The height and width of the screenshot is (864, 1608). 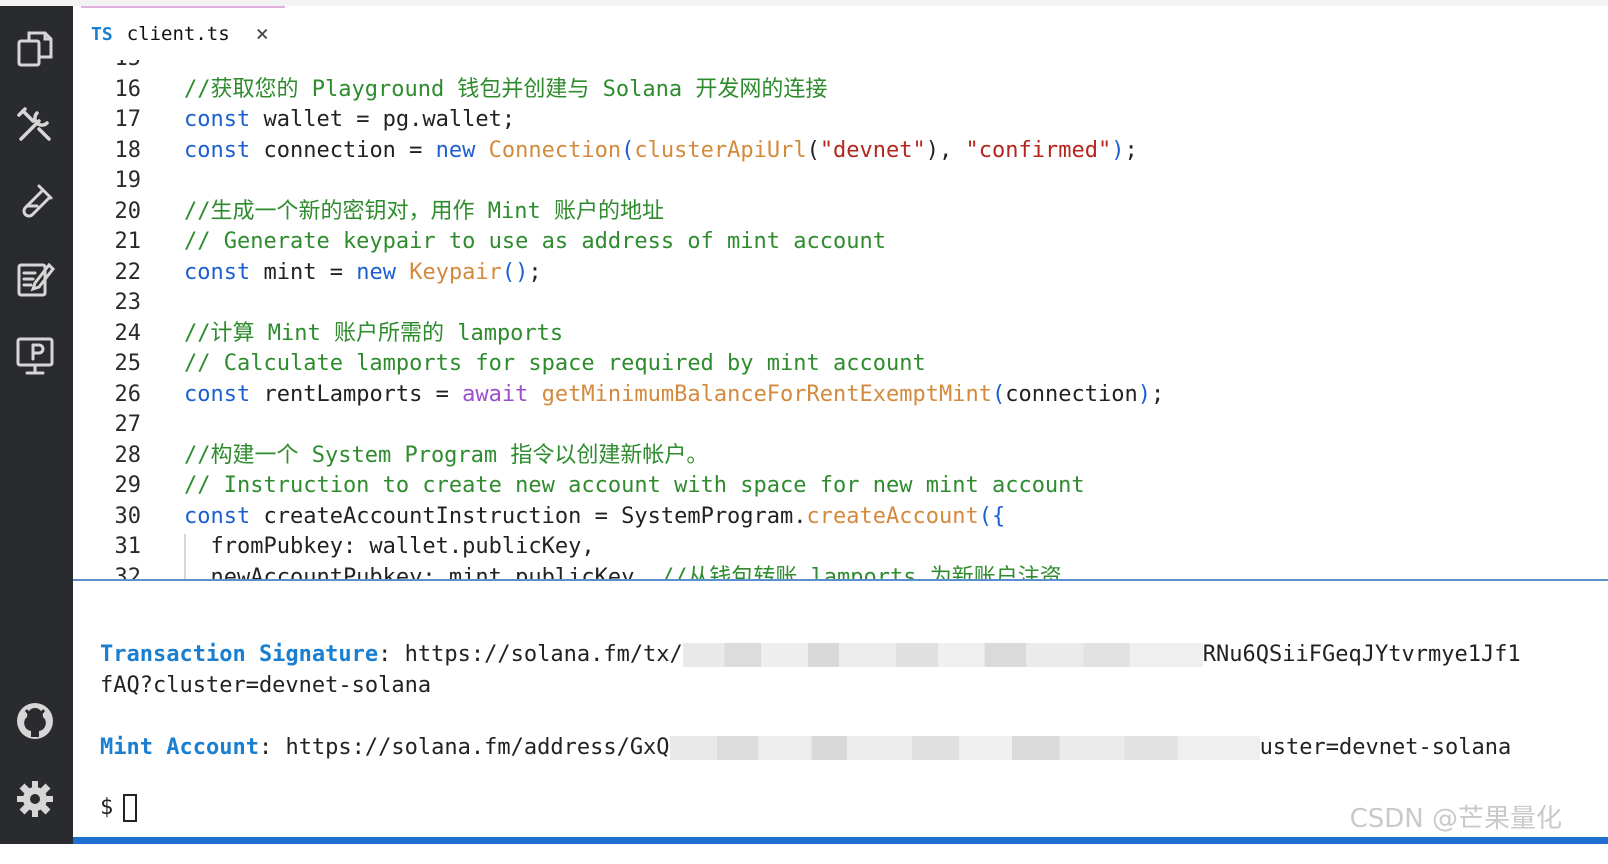 What do you see at coordinates (128, 89) in the screenshot?
I see `line-number: 16` at bounding box center [128, 89].